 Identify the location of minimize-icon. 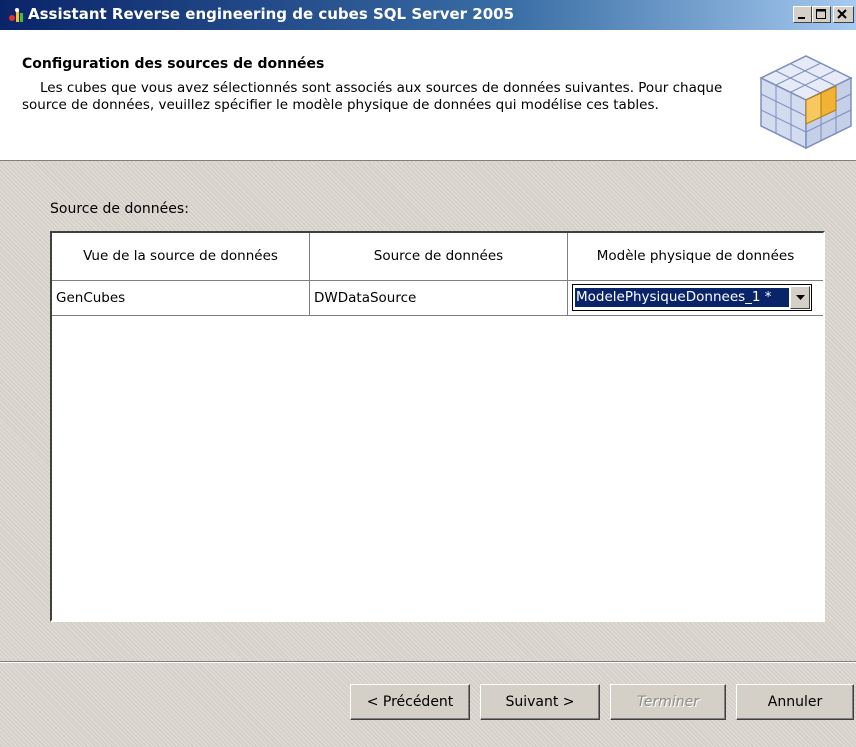
(801, 18).